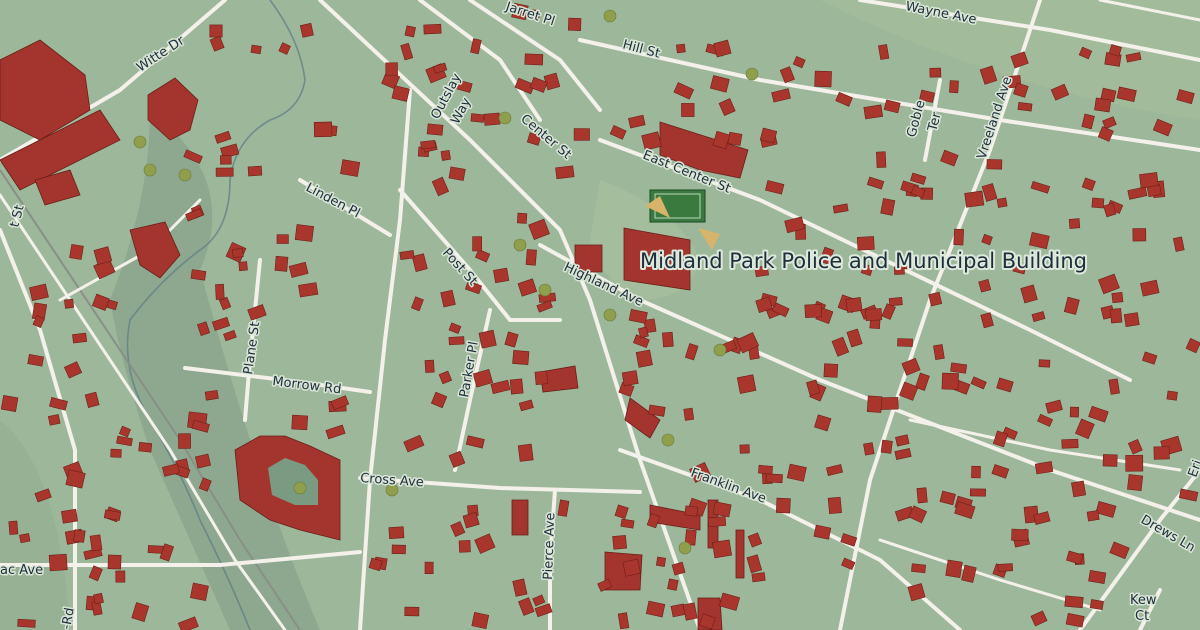  I want to click on label-kew: Kew, so click(1143, 600).